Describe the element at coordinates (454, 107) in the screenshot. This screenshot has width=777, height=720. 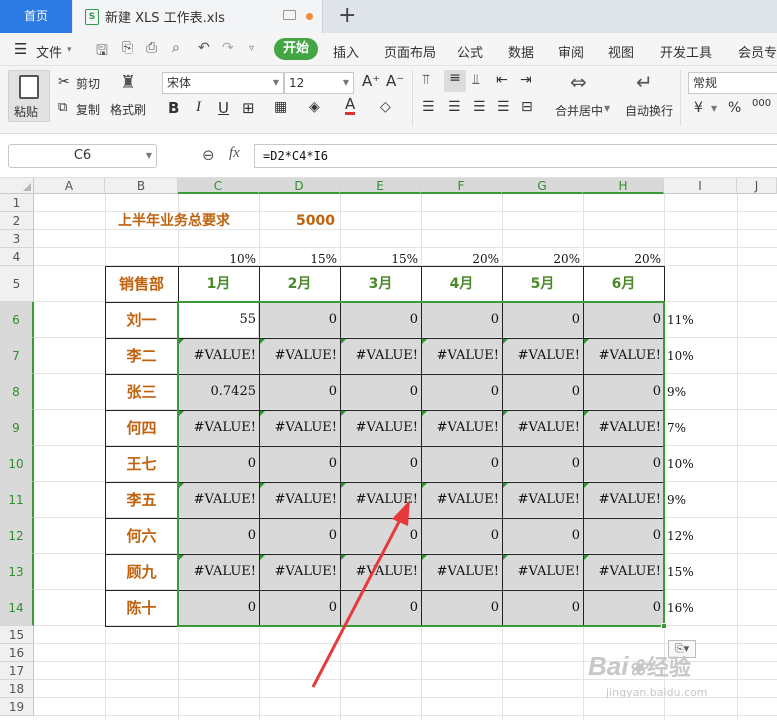
I see `align-center-icon: ☰` at that location.